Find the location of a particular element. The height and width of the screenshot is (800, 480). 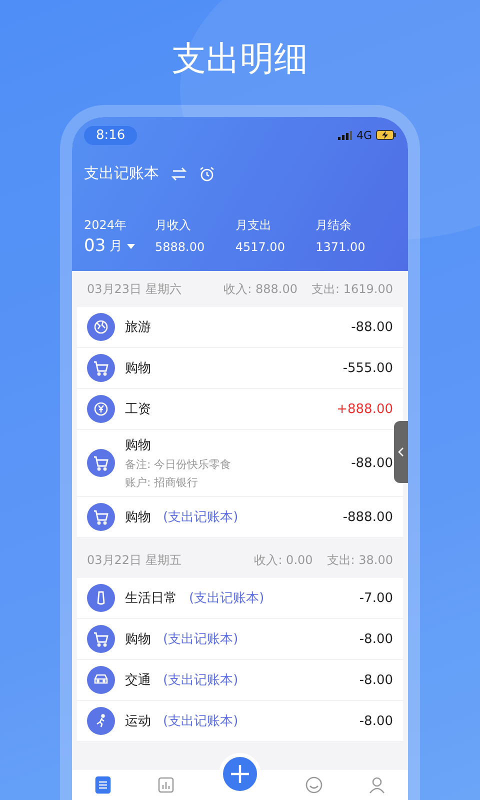

yen-coin-icon is located at coordinates (101, 409).